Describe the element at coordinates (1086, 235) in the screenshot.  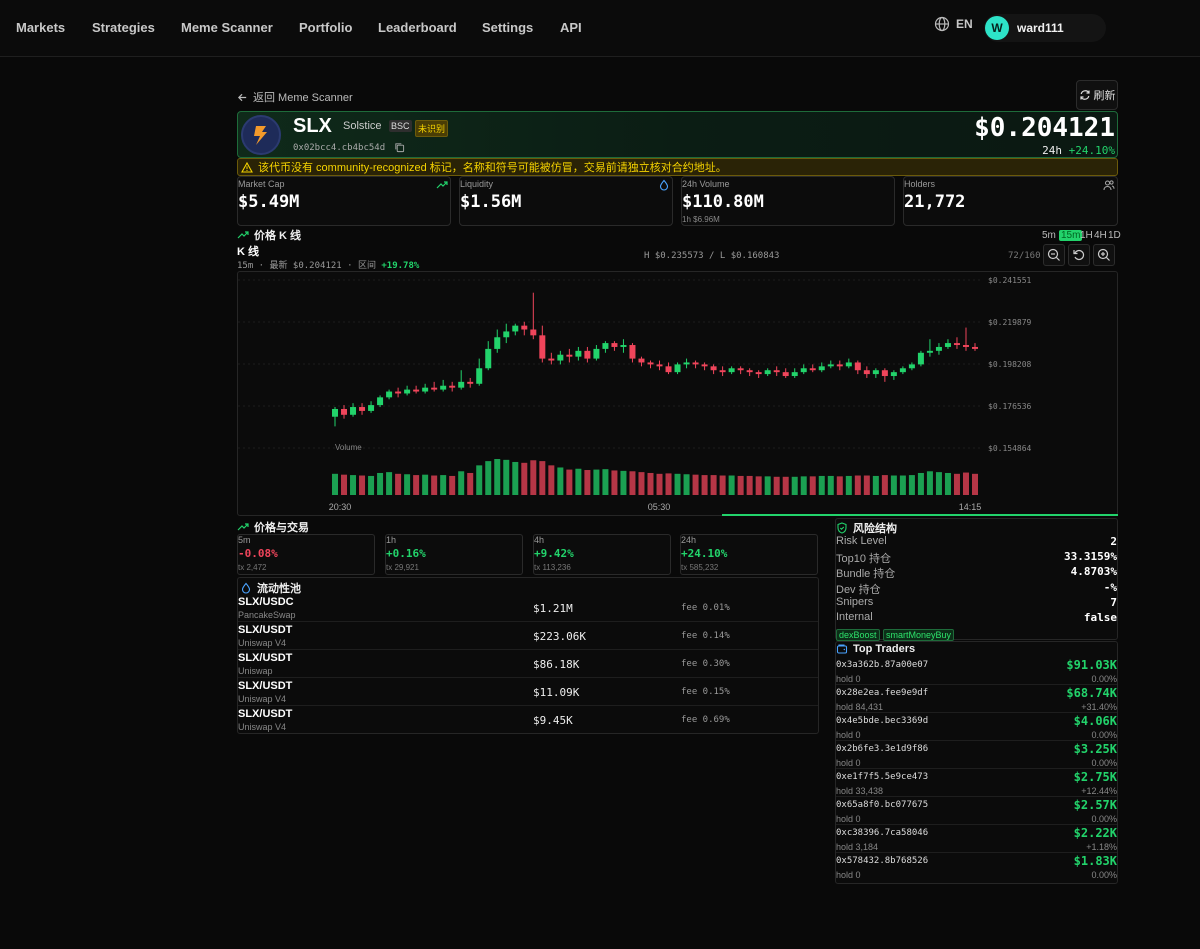
I see `timeframe-1h: 1H` at that location.